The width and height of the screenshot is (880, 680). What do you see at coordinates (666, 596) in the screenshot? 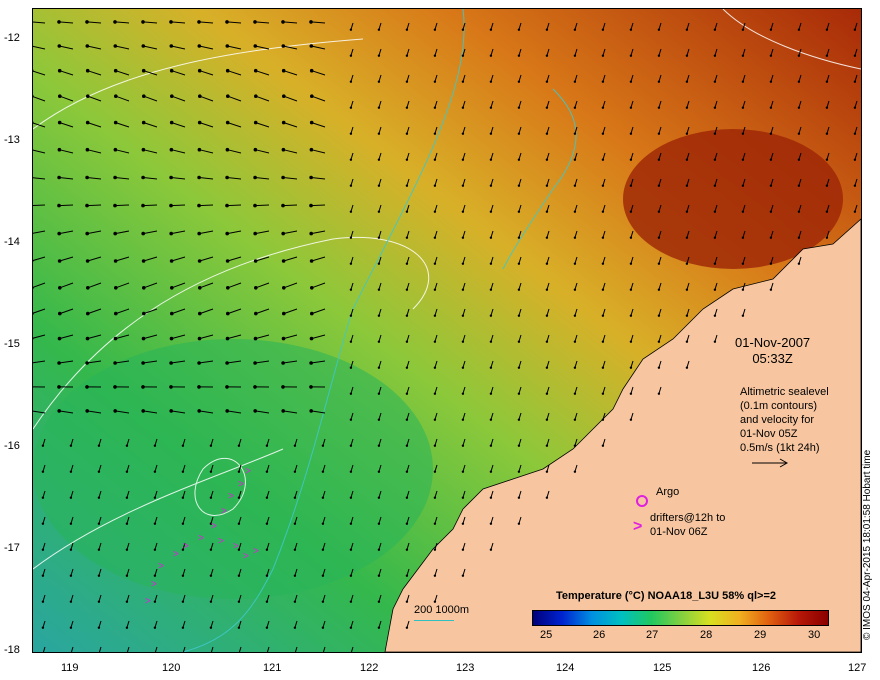
I see `colorbar-title: Temperature (°C) NOAA18_L3U 58% ql>=2` at bounding box center [666, 596].